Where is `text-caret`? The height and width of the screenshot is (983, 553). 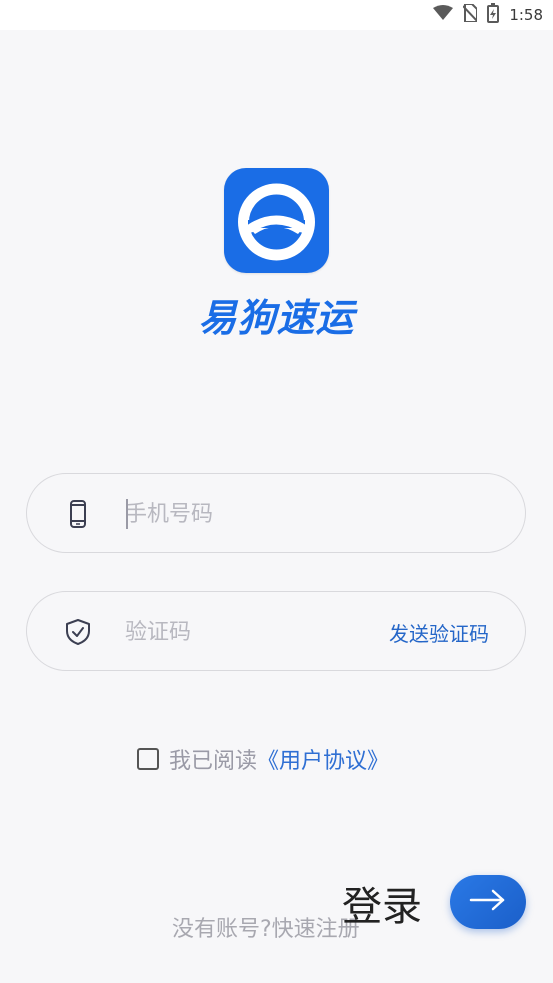 text-caret is located at coordinates (127, 514).